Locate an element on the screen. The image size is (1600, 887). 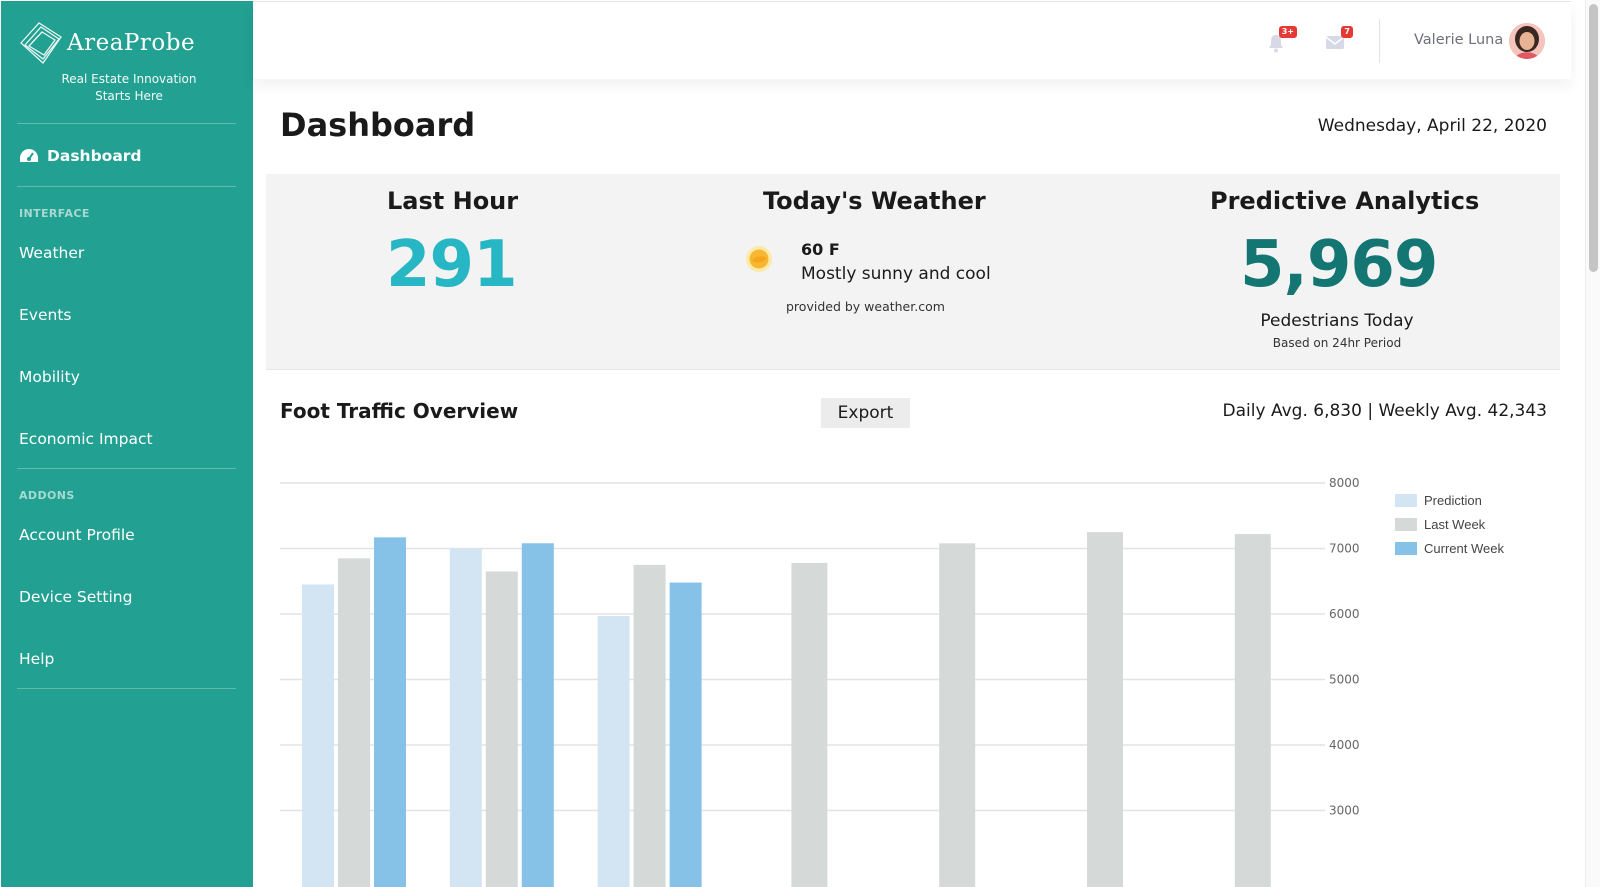
sidebar-section-addons: ADDONS is located at coordinates (47, 495).